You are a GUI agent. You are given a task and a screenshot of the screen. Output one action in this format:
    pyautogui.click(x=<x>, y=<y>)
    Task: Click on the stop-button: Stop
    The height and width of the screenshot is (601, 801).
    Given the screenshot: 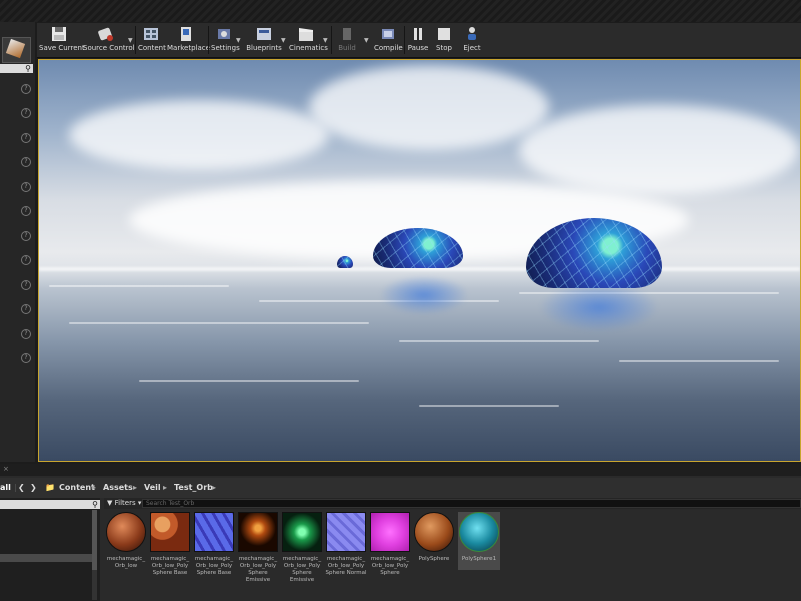 What is the action you would take?
    pyautogui.click(x=444, y=40)
    